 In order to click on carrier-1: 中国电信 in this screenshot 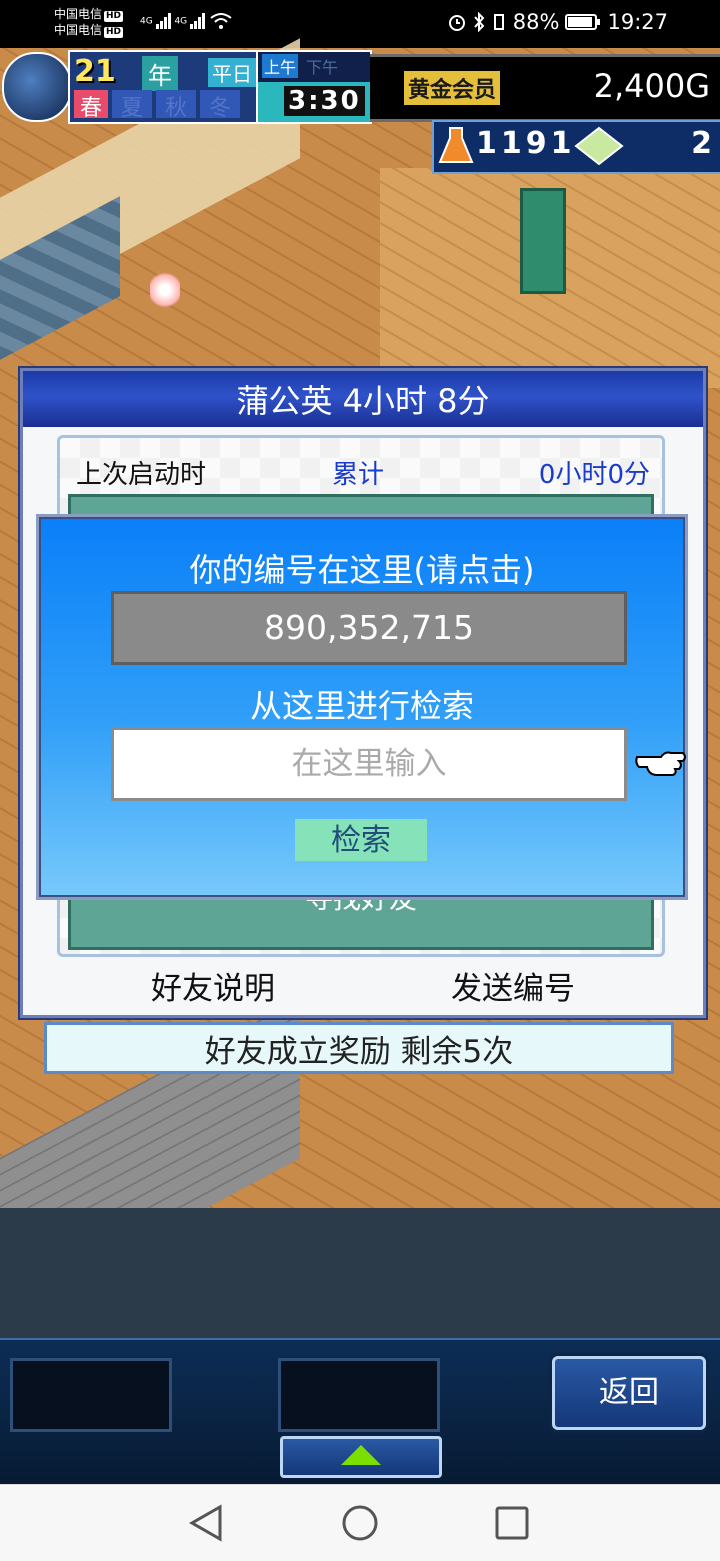, I will do `click(78, 14)`.